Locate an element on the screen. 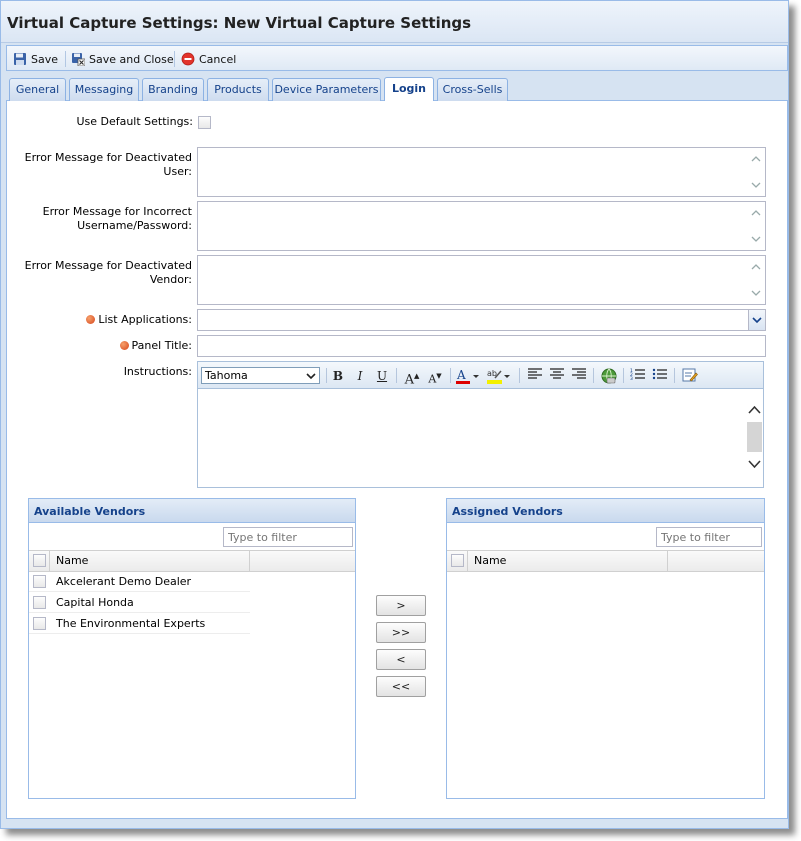 The height and width of the screenshot is (841, 801). bulleted-list-icon is located at coordinates (660, 376).